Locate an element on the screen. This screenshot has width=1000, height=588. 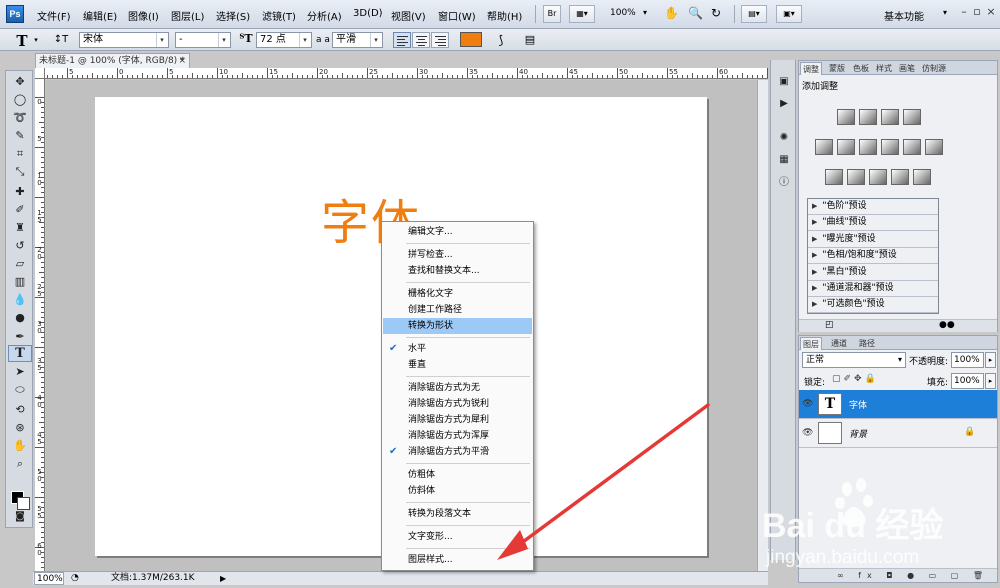
layer-name: 背景 is located at coordinates (858, 433).